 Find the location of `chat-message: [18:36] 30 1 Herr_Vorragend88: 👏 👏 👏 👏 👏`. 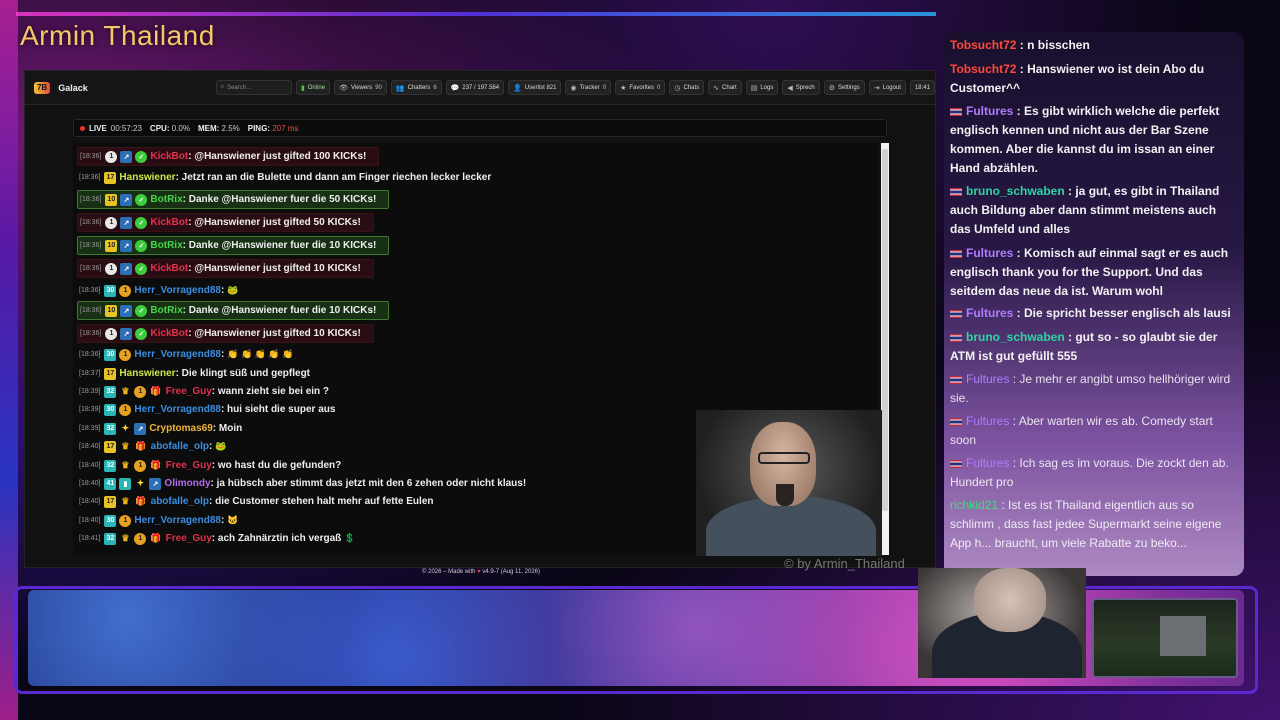

chat-message: [18:36] 30 1 Herr_Vorragend88: 👏 👏 👏 👏 👏 is located at coordinates (185, 354).